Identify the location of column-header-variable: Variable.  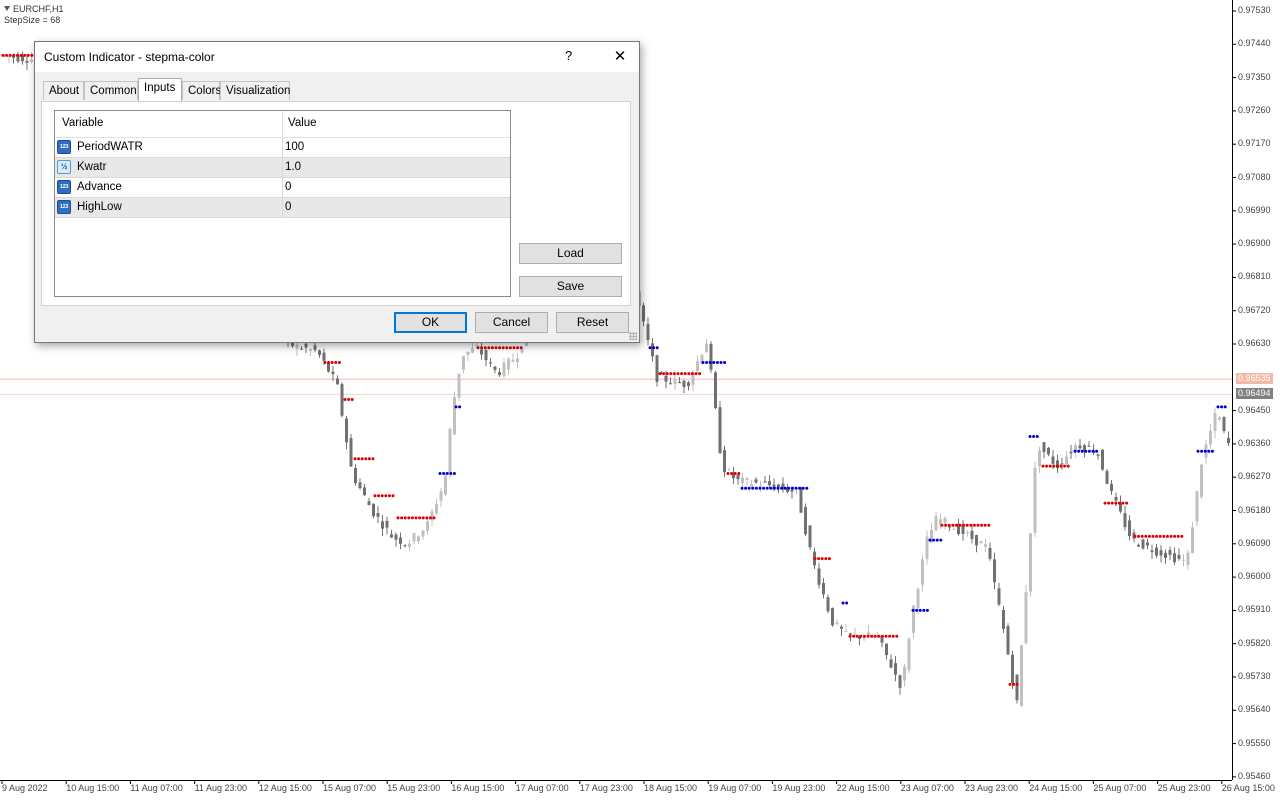
(82, 123).